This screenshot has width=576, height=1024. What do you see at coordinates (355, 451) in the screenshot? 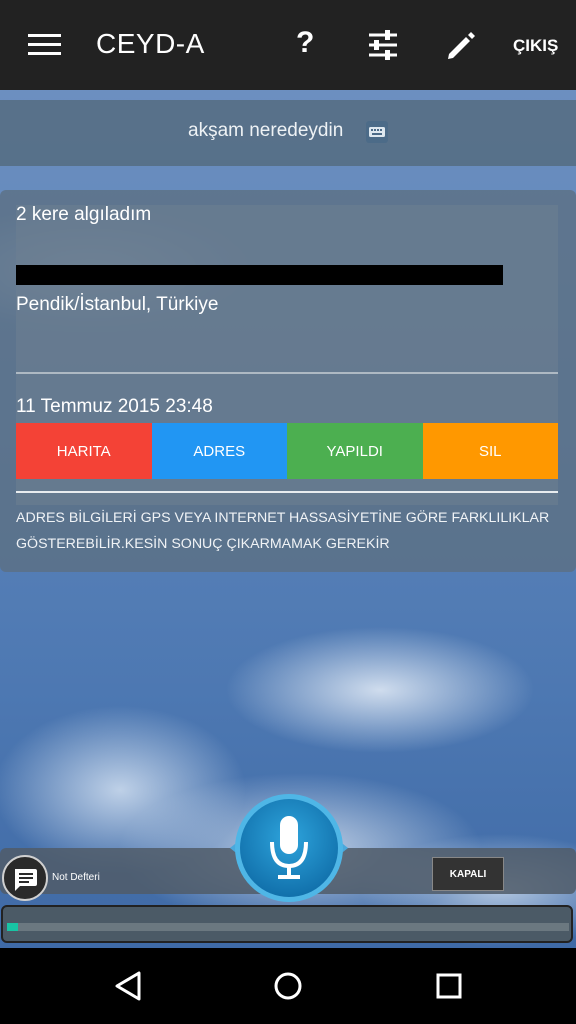
I see `done-button: YAPILDI` at bounding box center [355, 451].